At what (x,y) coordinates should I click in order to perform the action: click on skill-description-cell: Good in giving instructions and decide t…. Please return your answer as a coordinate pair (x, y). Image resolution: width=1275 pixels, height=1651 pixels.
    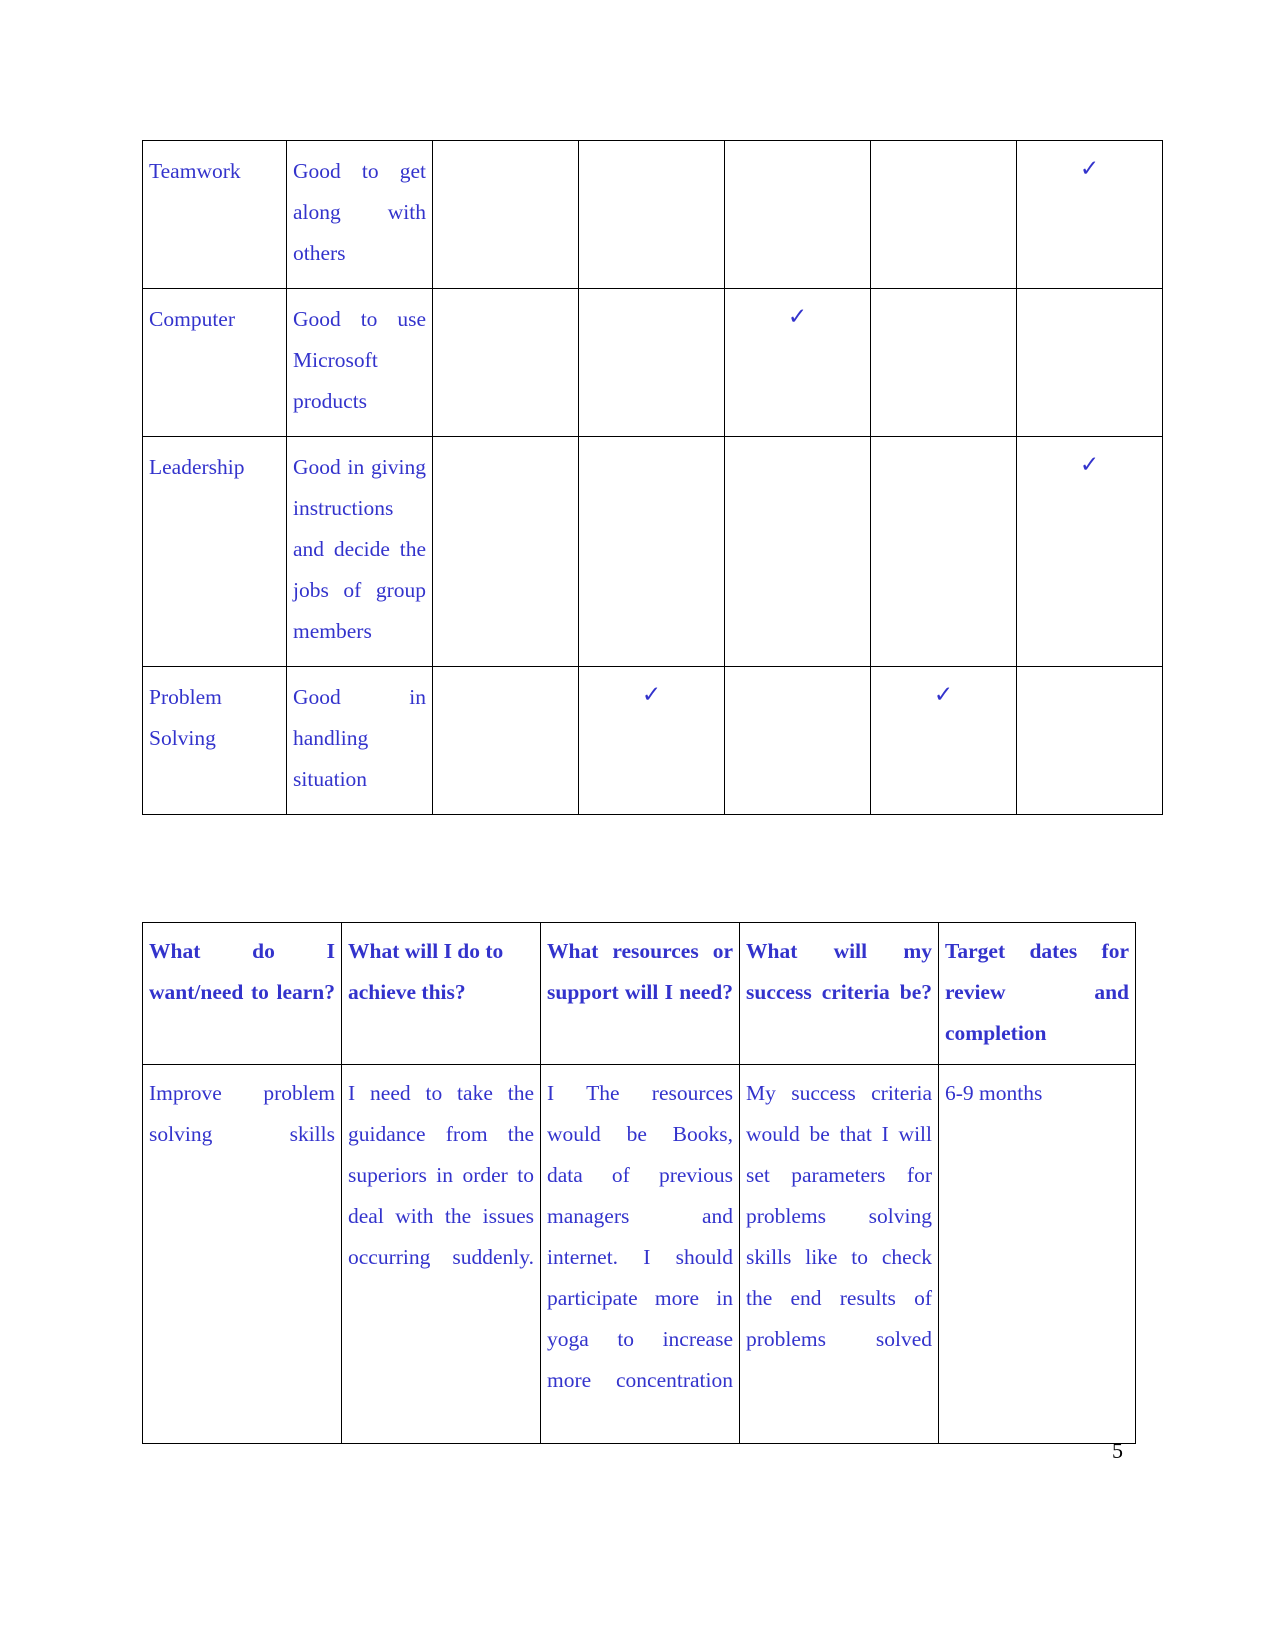
    Looking at the image, I should click on (359, 551).